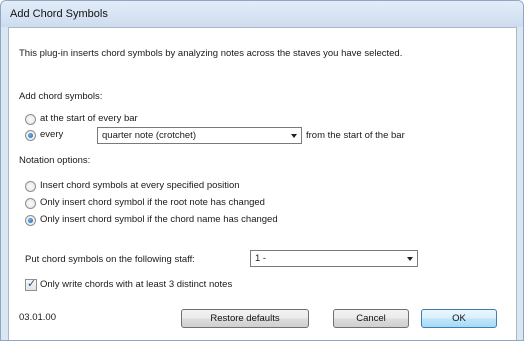 The image size is (524, 341). Describe the element at coordinates (30, 186) in the screenshot. I see `radio-every-position-control` at that location.